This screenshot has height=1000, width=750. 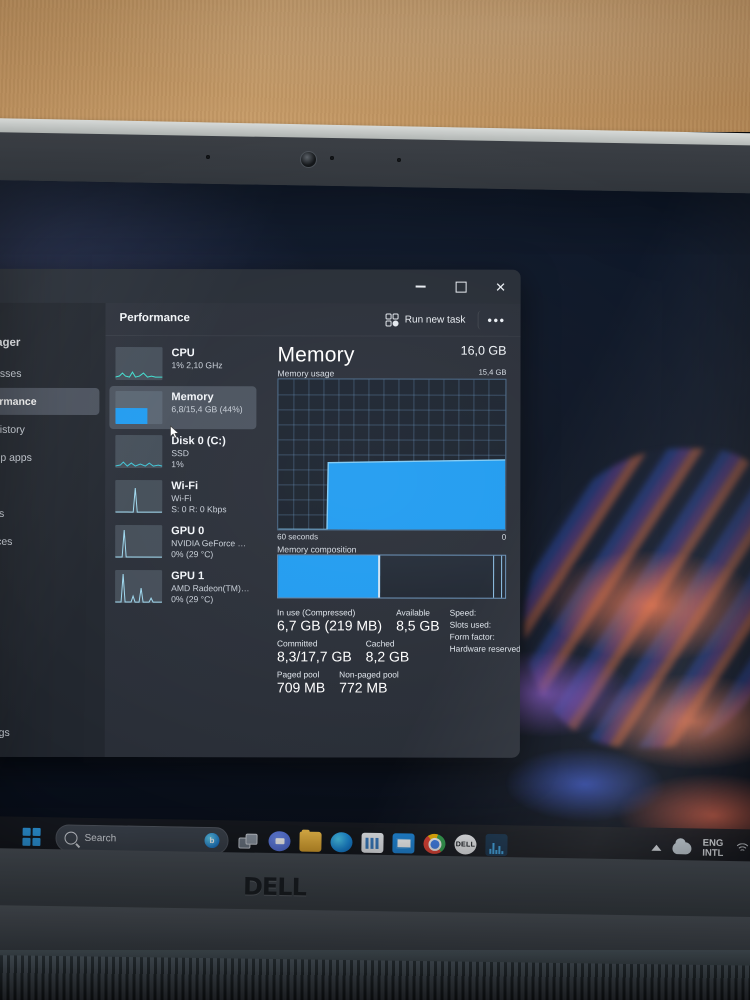 I want to click on task-manager-button, so click(x=496, y=845).